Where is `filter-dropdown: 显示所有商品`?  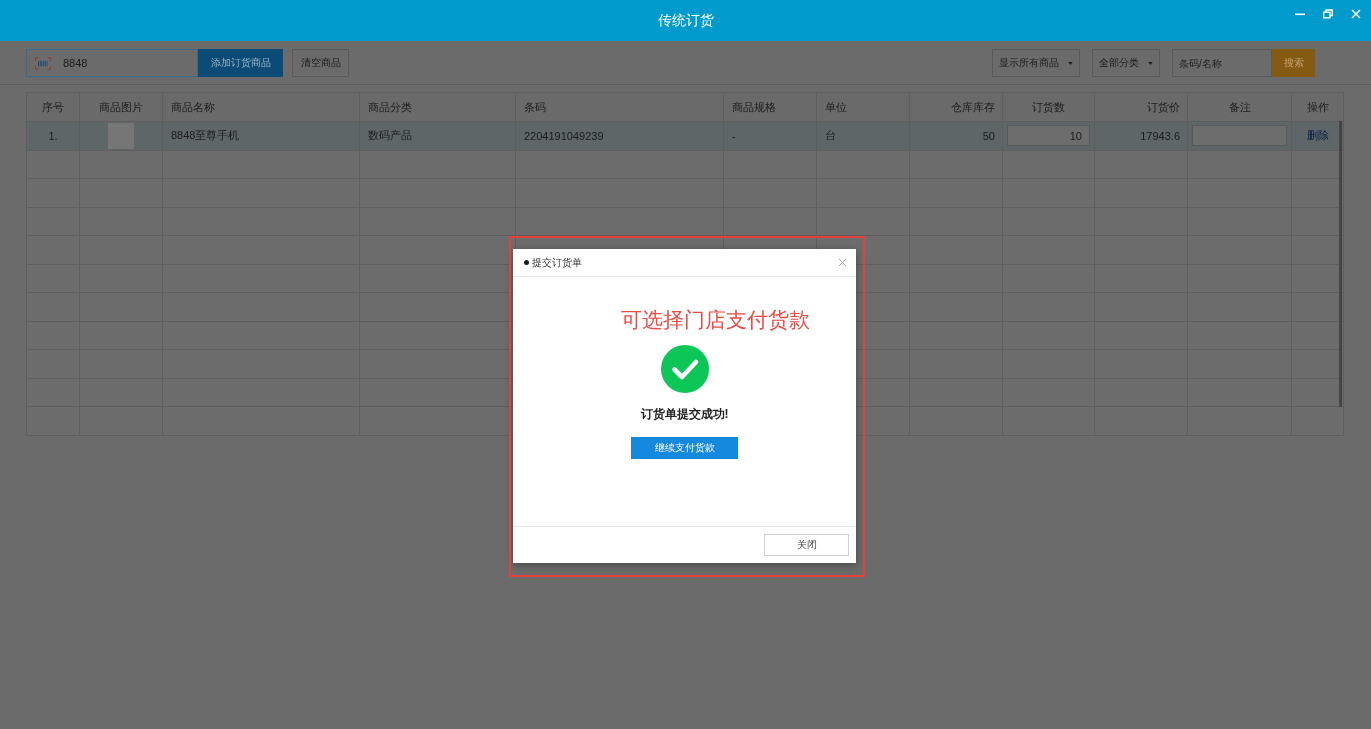 filter-dropdown: 显示所有商品 is located at coordinates (1036, 63).